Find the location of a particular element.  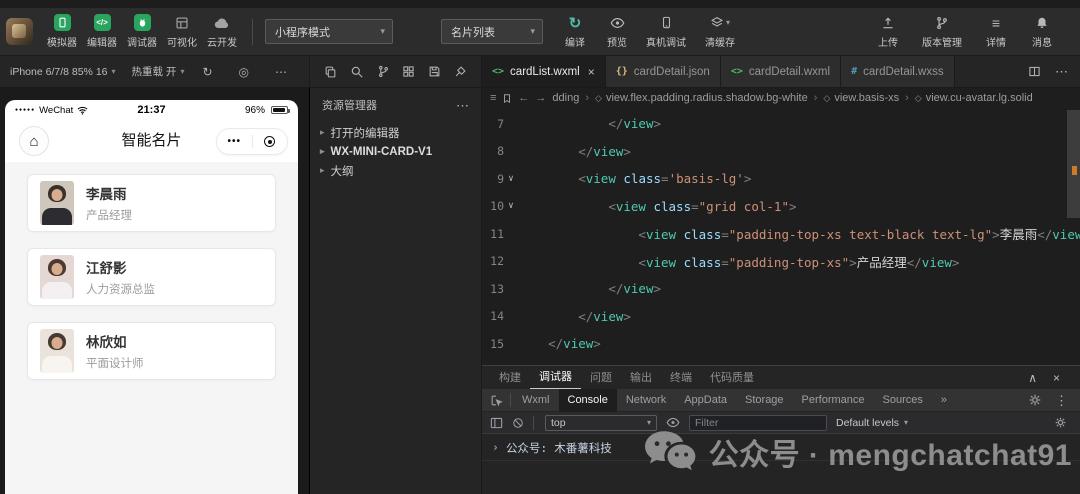

device-select: iPhone 6/7/8 85% 16 ▾ is located at coordinates (63, 72).